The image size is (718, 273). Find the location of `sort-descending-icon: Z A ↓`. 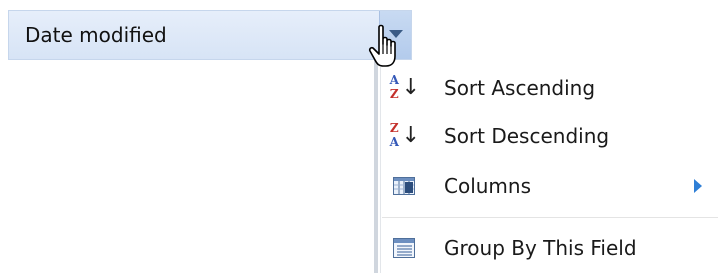

sort-descending-icon: Z A ↓ is located at coordinates (404, 135).